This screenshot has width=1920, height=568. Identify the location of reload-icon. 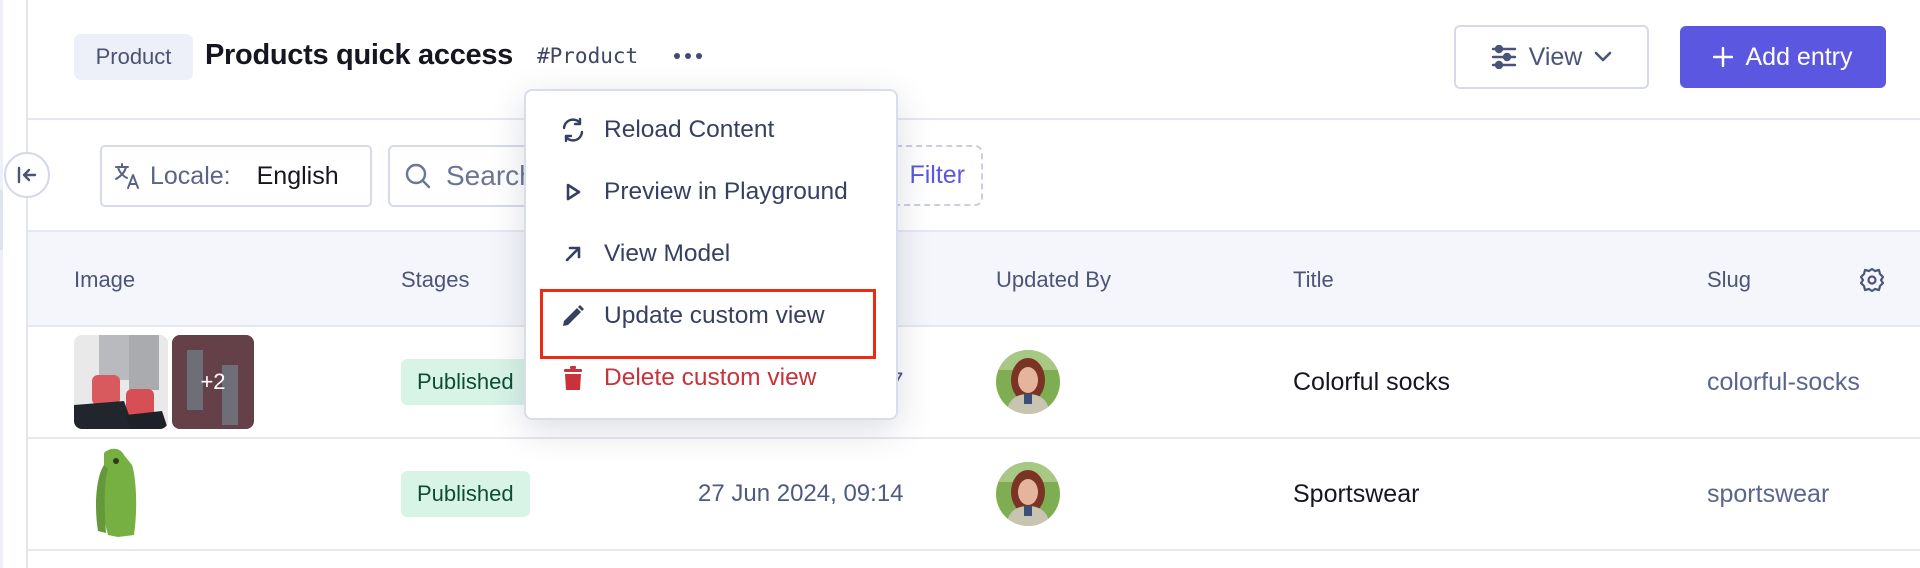
(573, 130).